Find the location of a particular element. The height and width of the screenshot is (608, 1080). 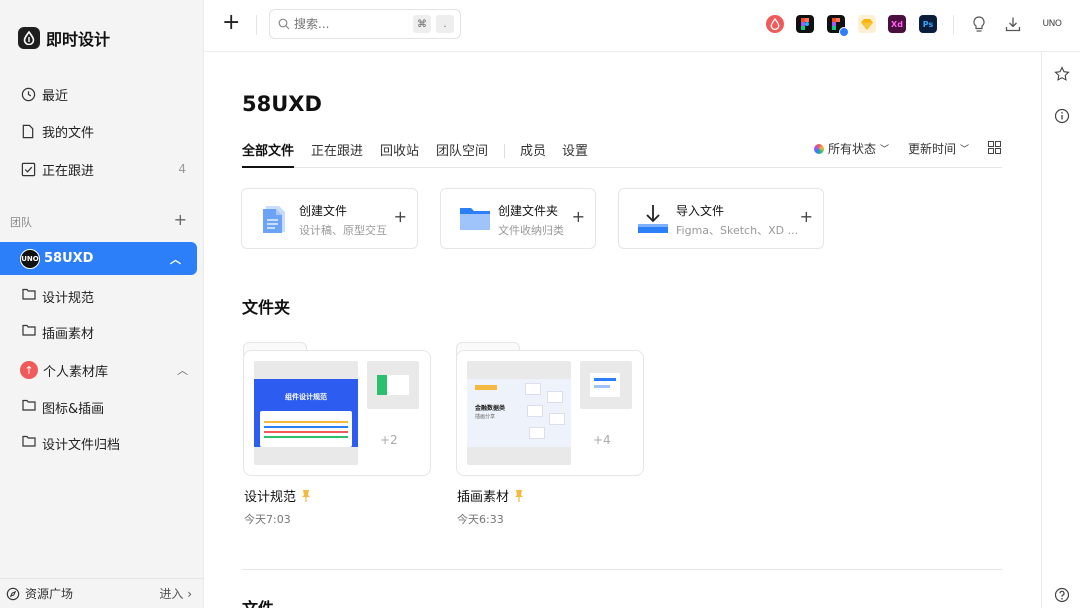

tab-following: 正在跟进 is located at coordinates (337, 154).